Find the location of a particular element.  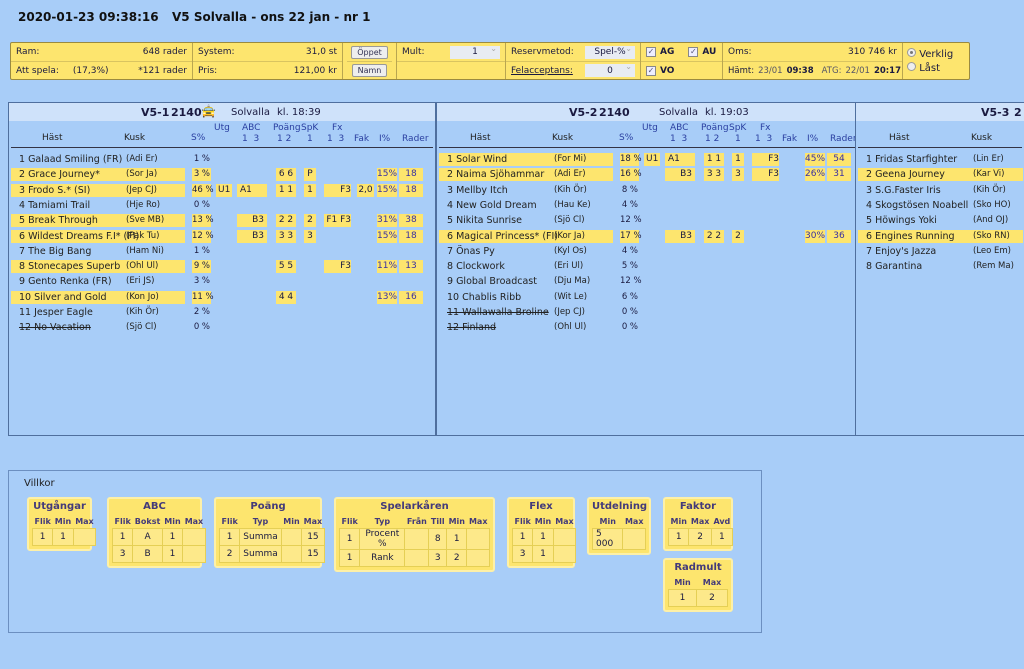

horse-row: 10 Chablis Ribb (Wit Le) 6 % is located at coordinates (650, 298).